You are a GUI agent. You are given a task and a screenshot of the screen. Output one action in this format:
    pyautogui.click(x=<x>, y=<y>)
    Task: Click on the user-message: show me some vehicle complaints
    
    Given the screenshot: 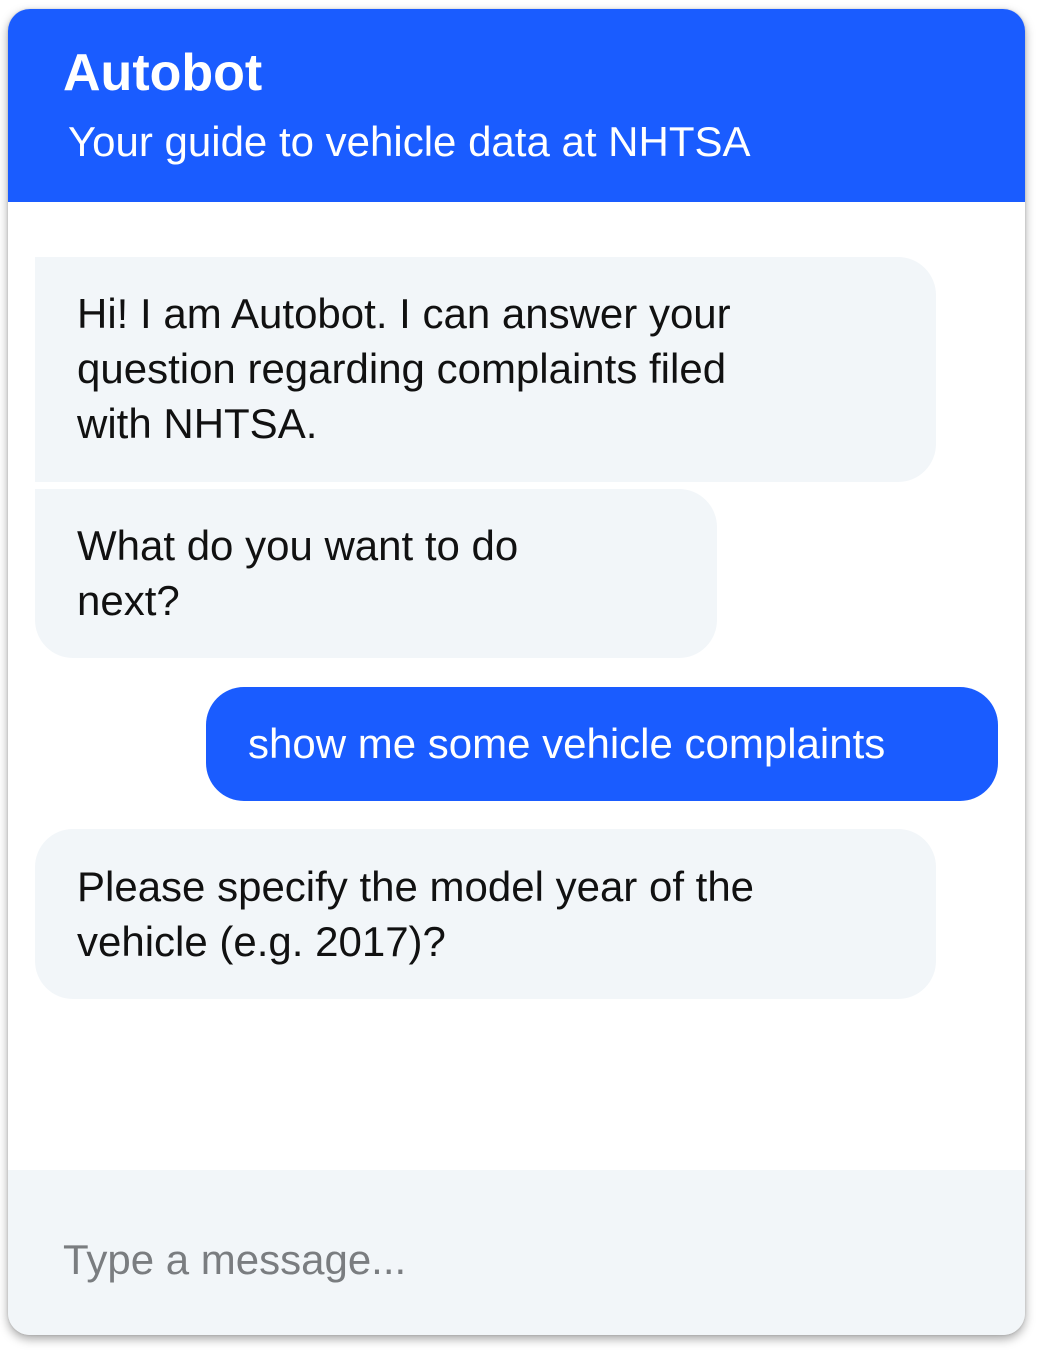 What is the action you would take?
    pyautogui.click(x=602, y=744)
    